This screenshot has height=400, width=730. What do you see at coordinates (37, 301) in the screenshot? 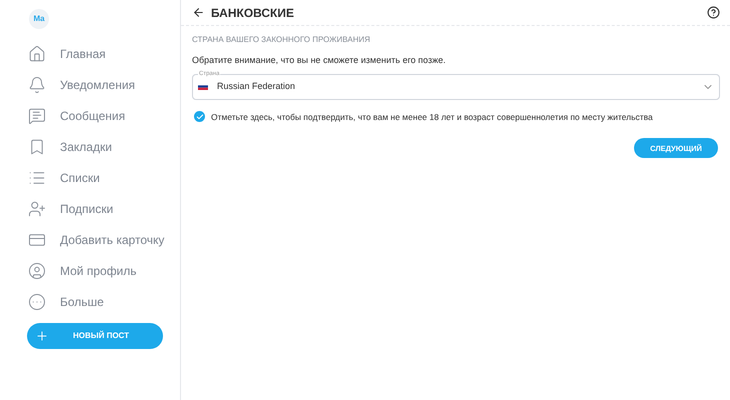
I see `more-icon` at bounding box center [37, 301].